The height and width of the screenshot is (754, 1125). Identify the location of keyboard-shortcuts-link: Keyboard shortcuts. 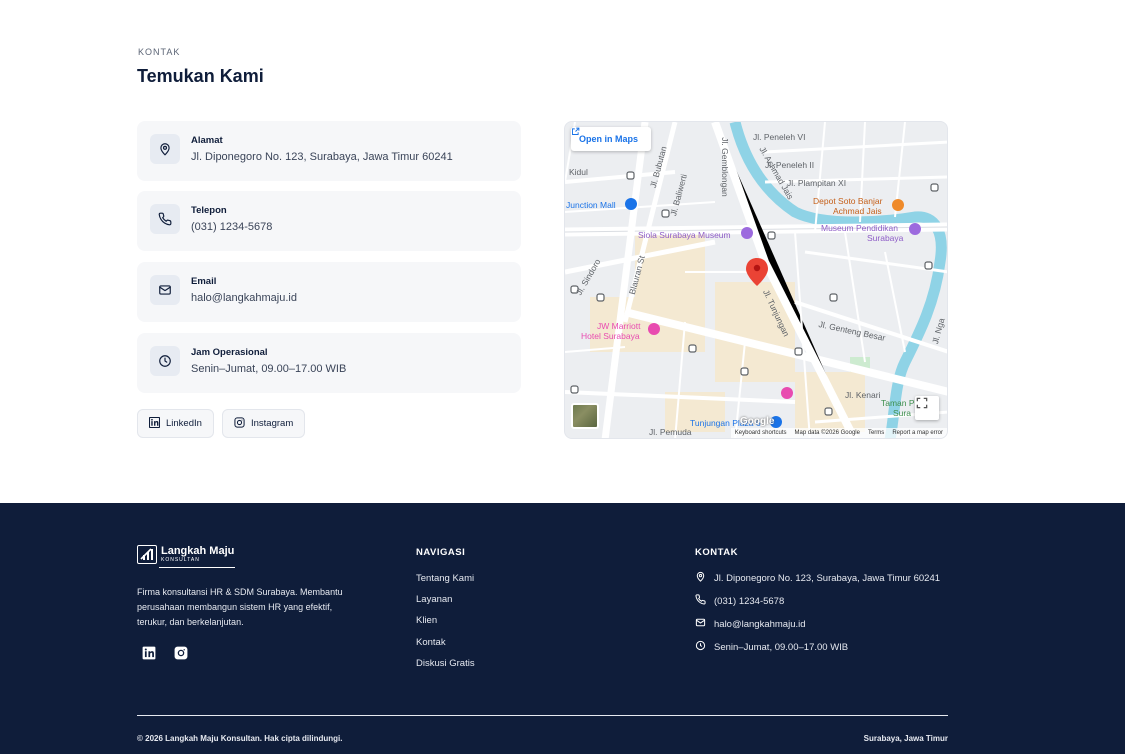
(761, 433).